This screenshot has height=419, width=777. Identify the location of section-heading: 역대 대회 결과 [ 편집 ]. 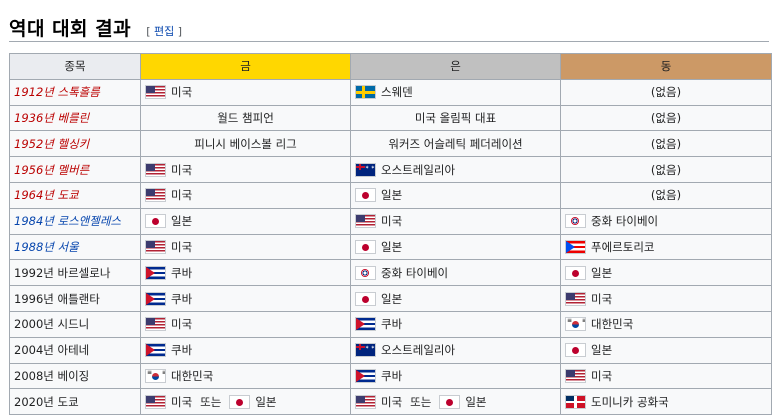
(389, 28).